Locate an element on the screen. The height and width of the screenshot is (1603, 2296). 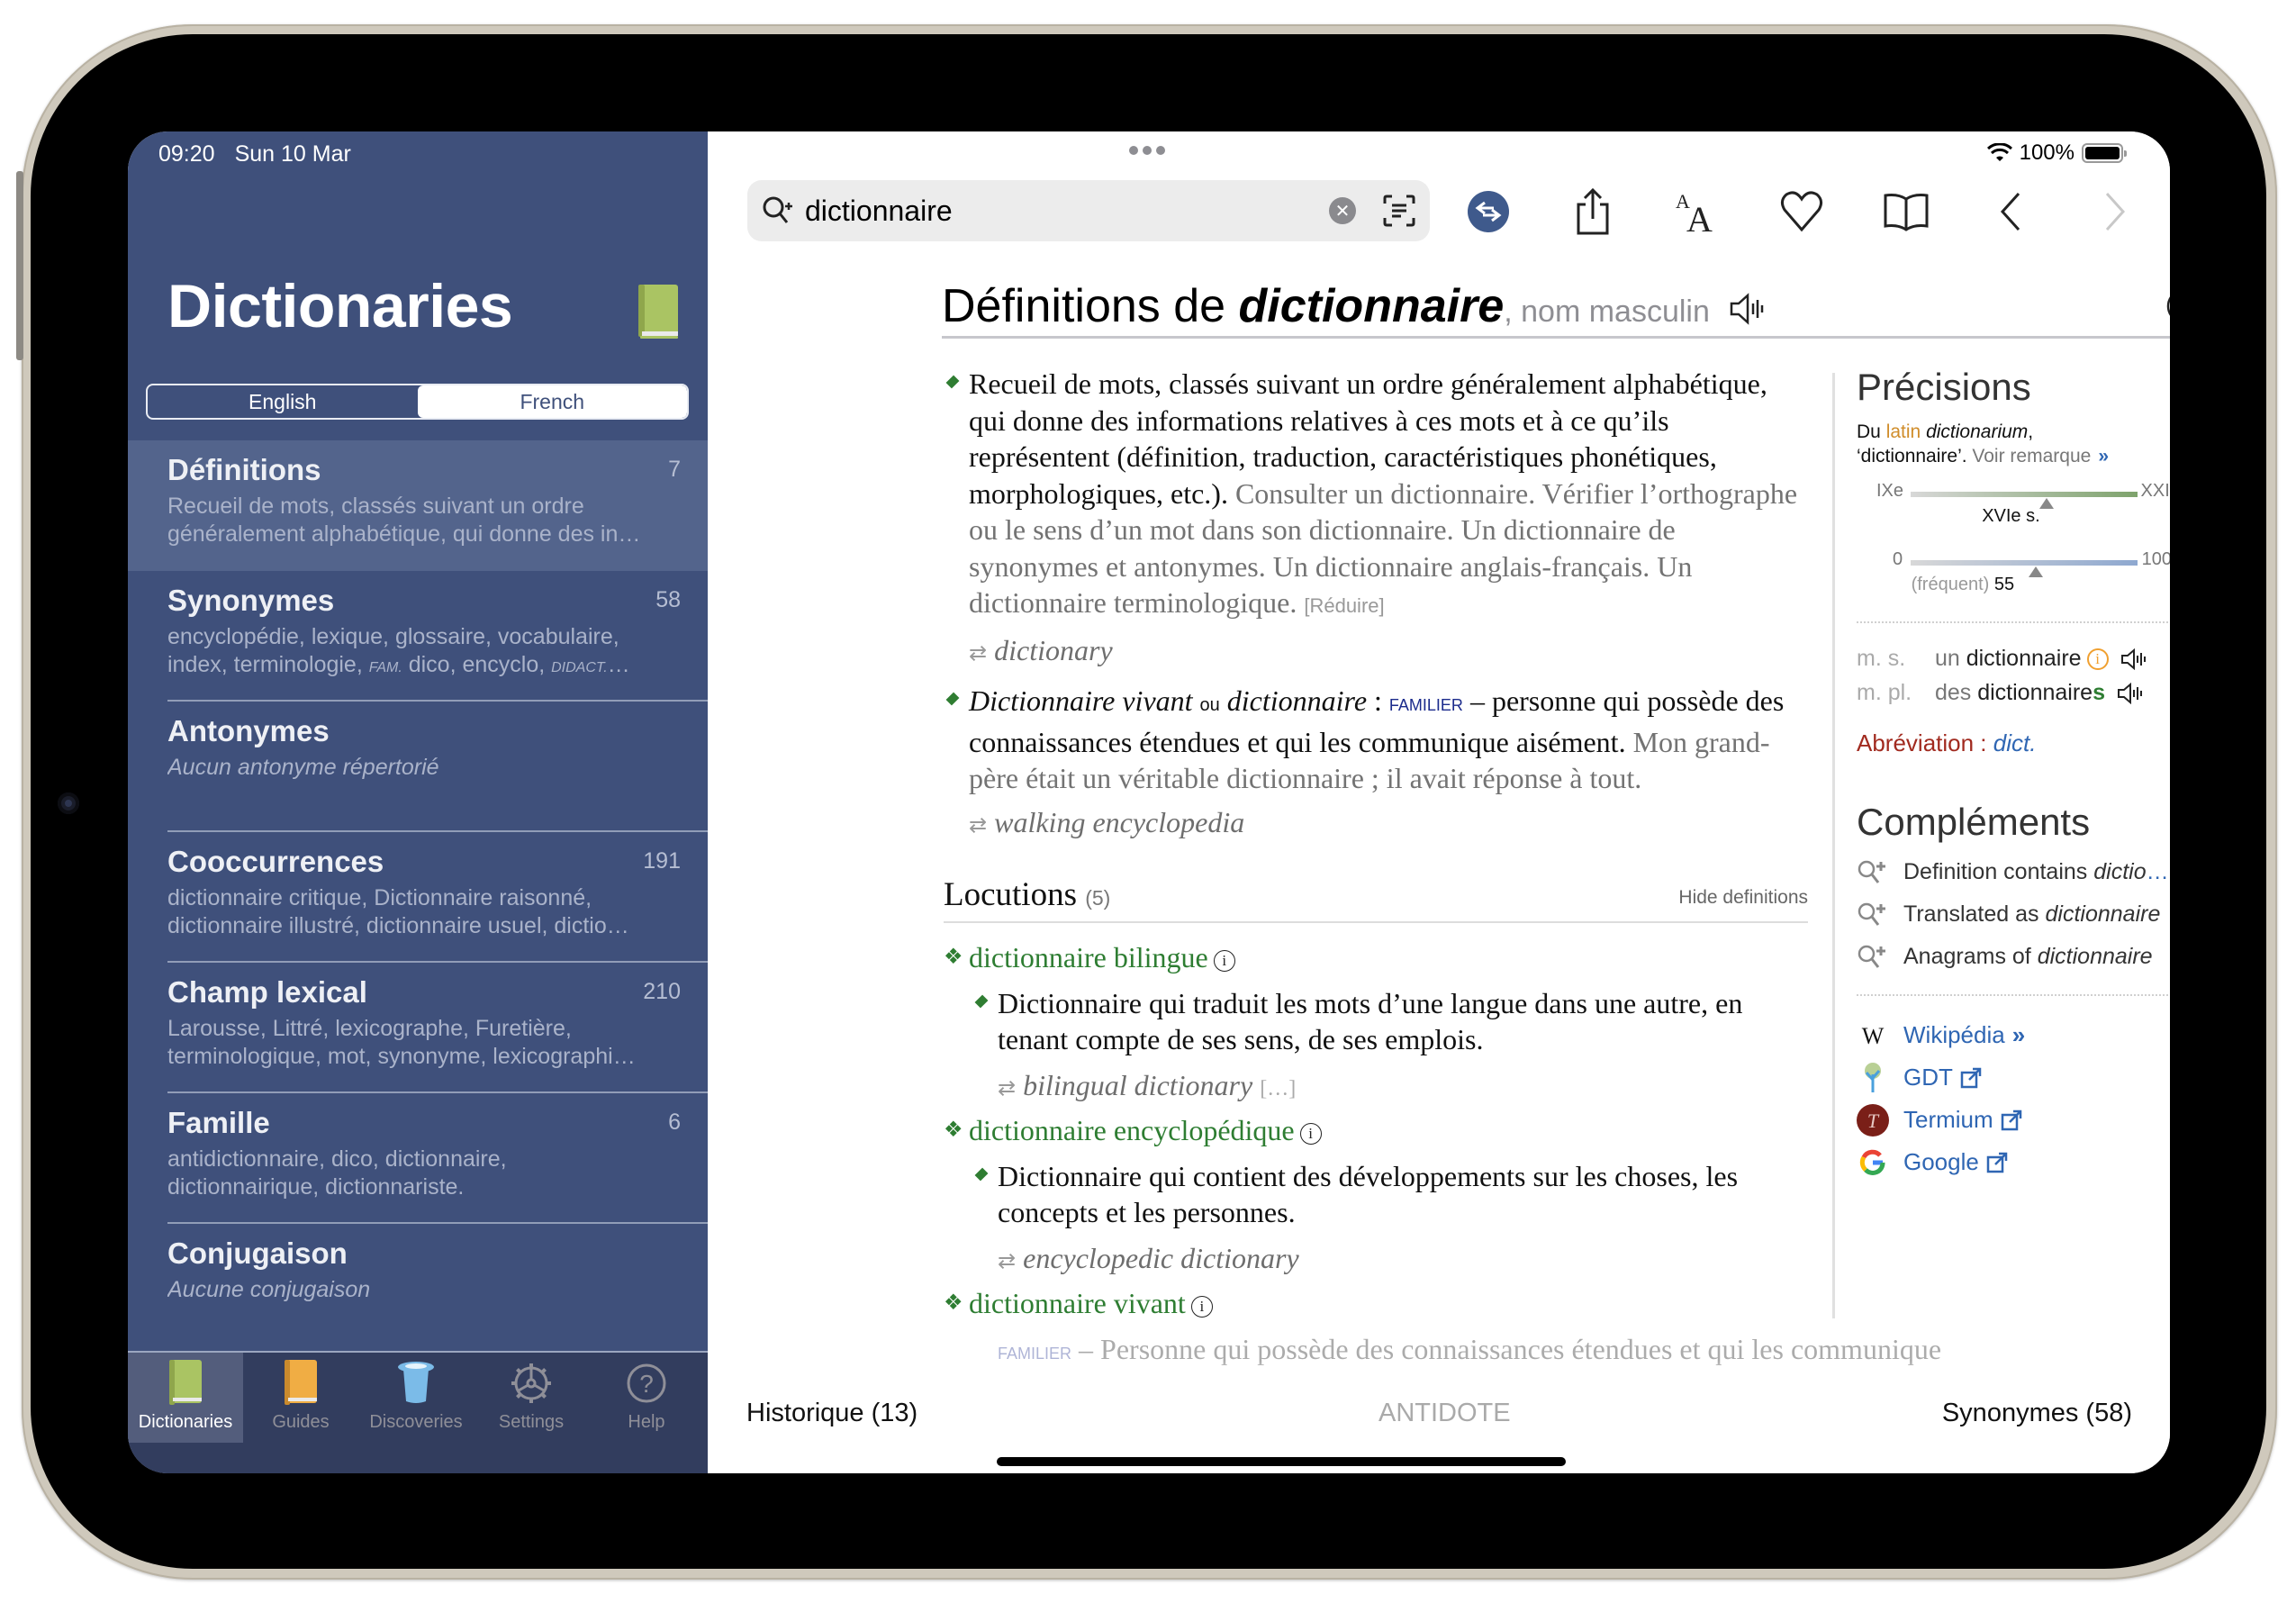
link-gdt: GDT is located at coordinates (2013, 1077).